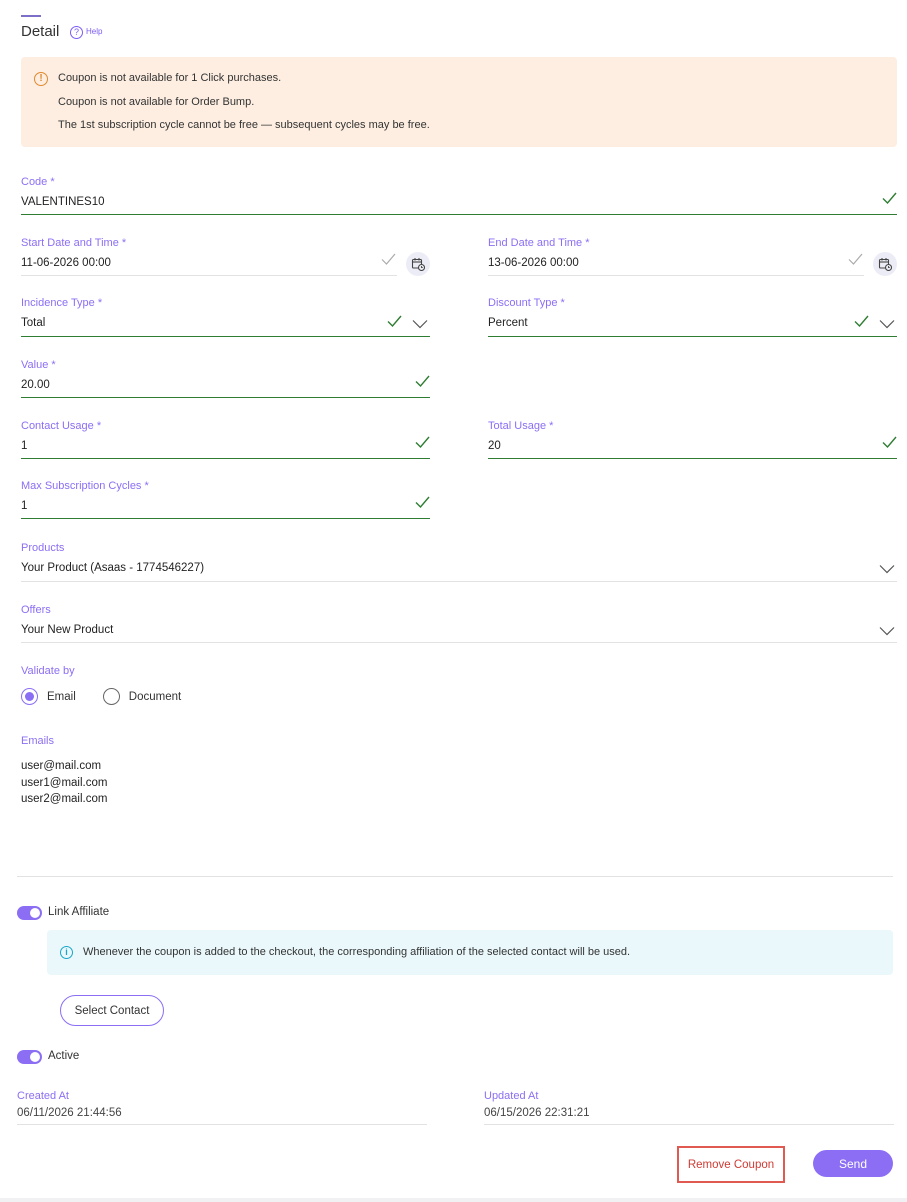 This screenshot has width=907, height=1202. I want to click on created-at-field: Created At 06/11/2026 21:44:56, so click(222, 1109).